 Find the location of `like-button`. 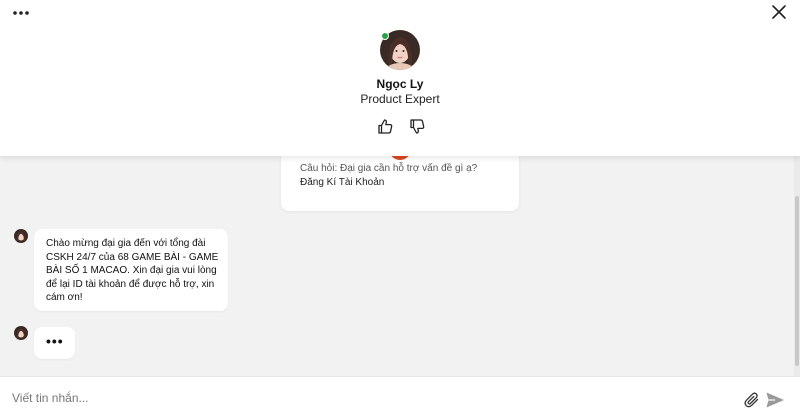

like-button is located at coordinates (385, 126).